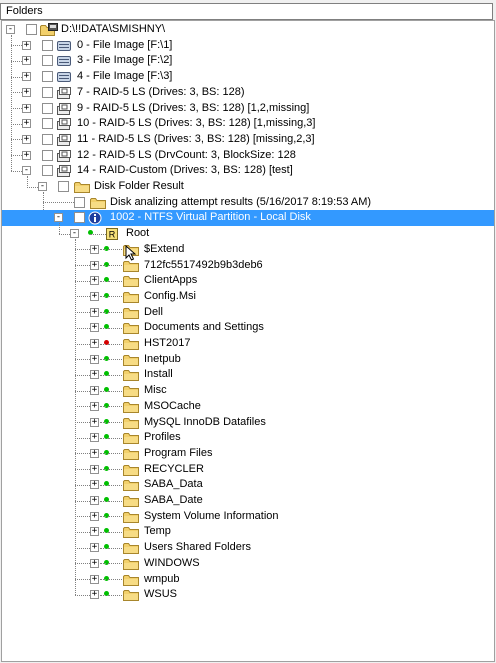 This screenshot has width=496, height=663. Describe the element at coordinates (248, 187) in the screenshot. I see `tree-disk-folder-result: - Disk Folder Result` at that location.